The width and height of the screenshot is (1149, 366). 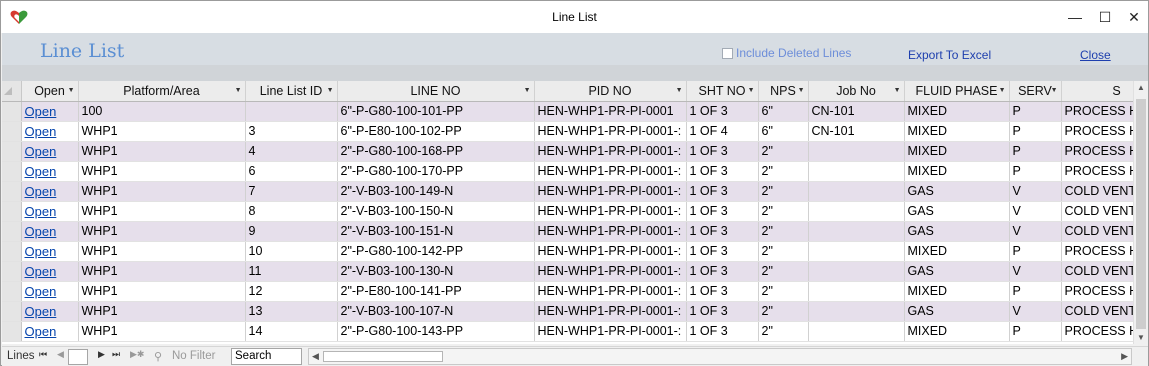 I want to click on table-cell: 2"-V-B03-100-107-N, so click(x=436, y=311).